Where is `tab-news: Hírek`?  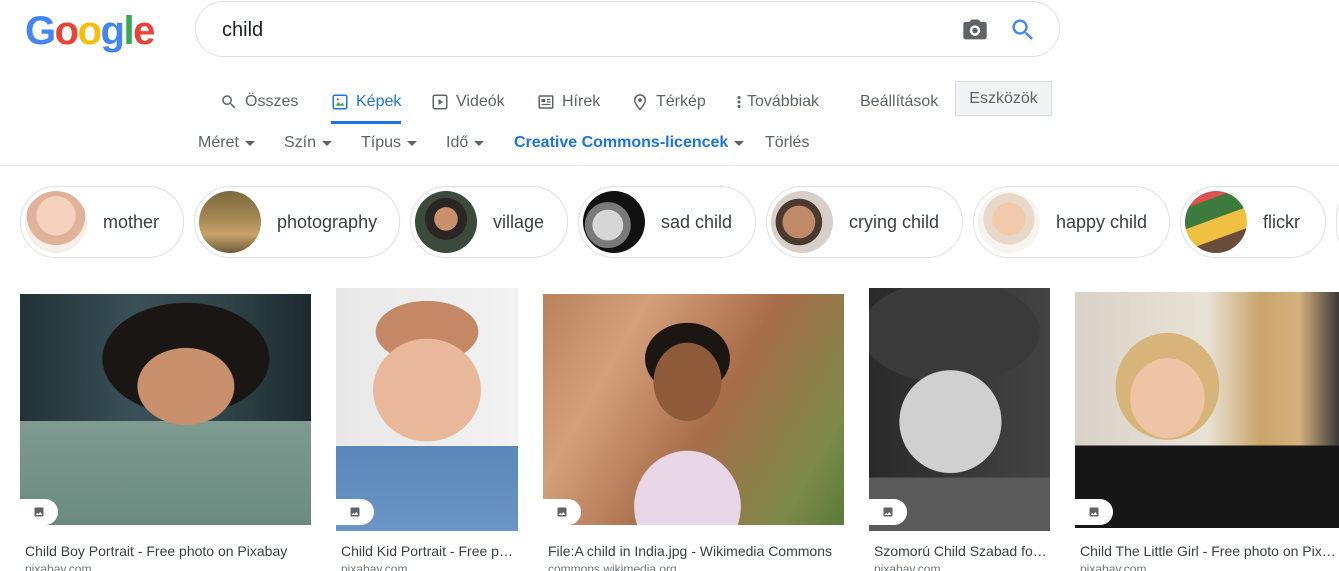
tab-news: Hírek is located at coordinates (568, 102).